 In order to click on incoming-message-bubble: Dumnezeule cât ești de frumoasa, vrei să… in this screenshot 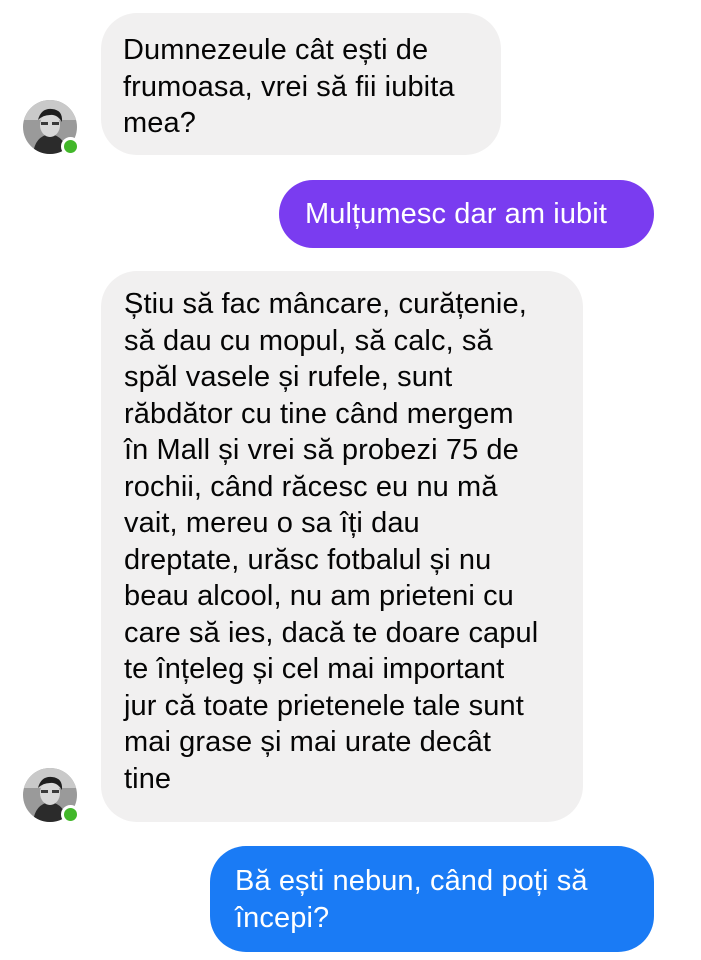, I will do `click(301, 84)`.